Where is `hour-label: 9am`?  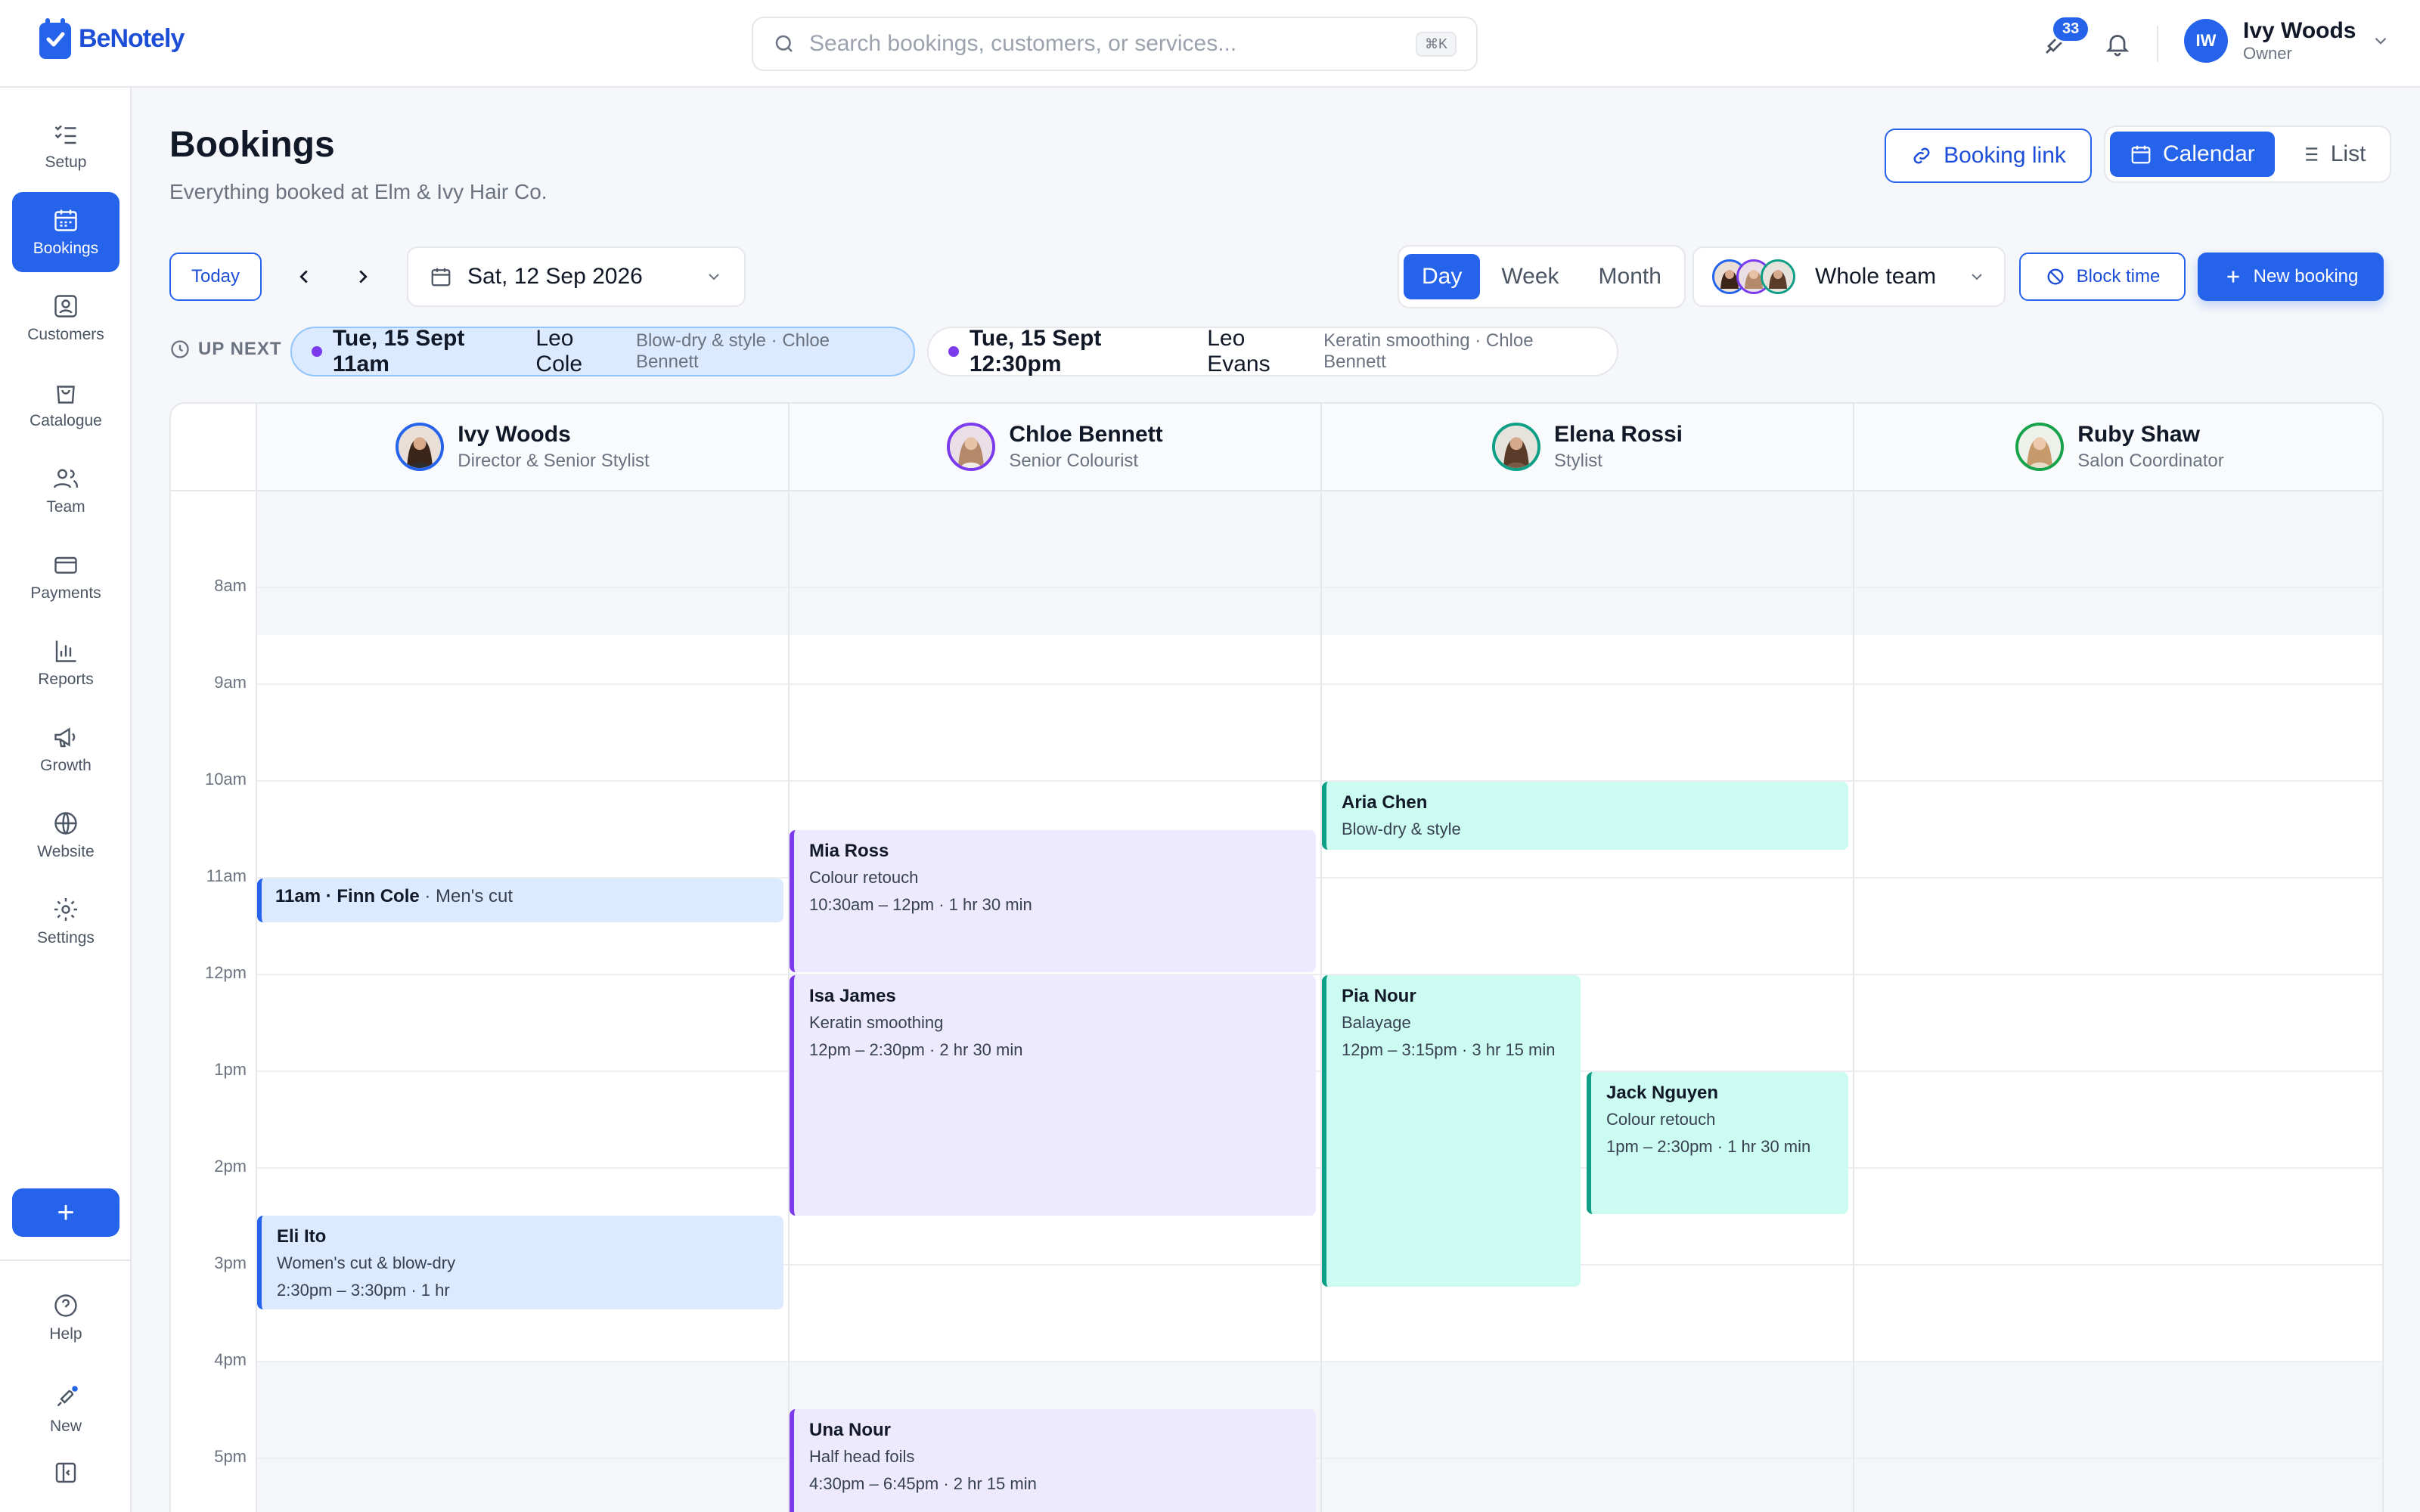 hour-label: 9am is located at coordinates (231, 682).